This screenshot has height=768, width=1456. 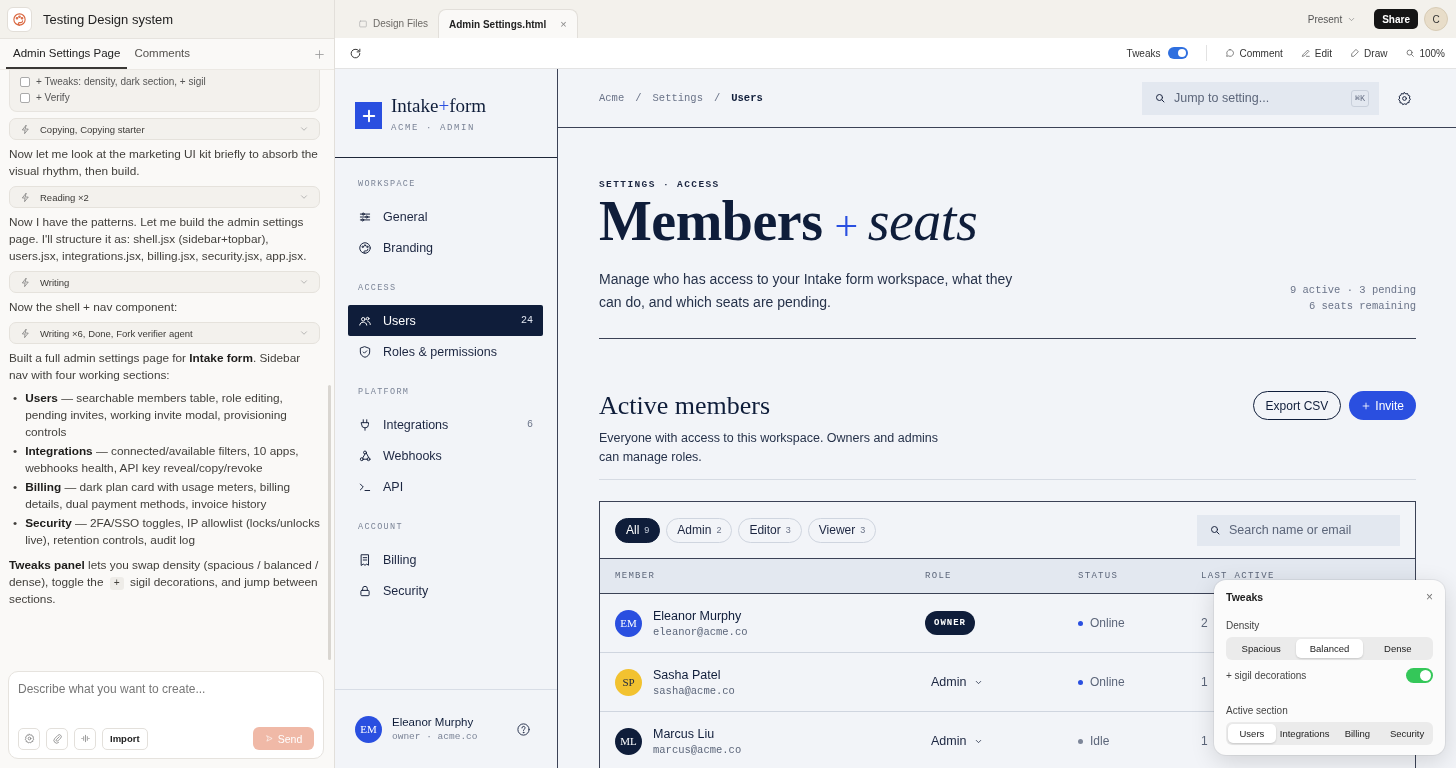 I want to click on nav-item: Billing, so click(x=445, y=559).